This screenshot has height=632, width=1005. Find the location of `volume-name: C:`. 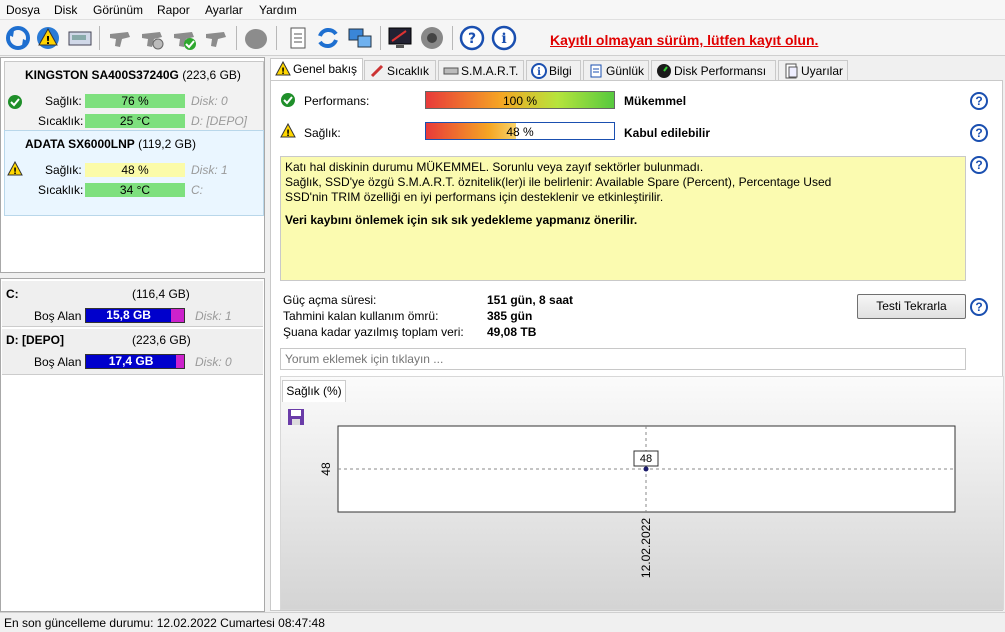

volume-name: C: is located at coordinates (12, 294).